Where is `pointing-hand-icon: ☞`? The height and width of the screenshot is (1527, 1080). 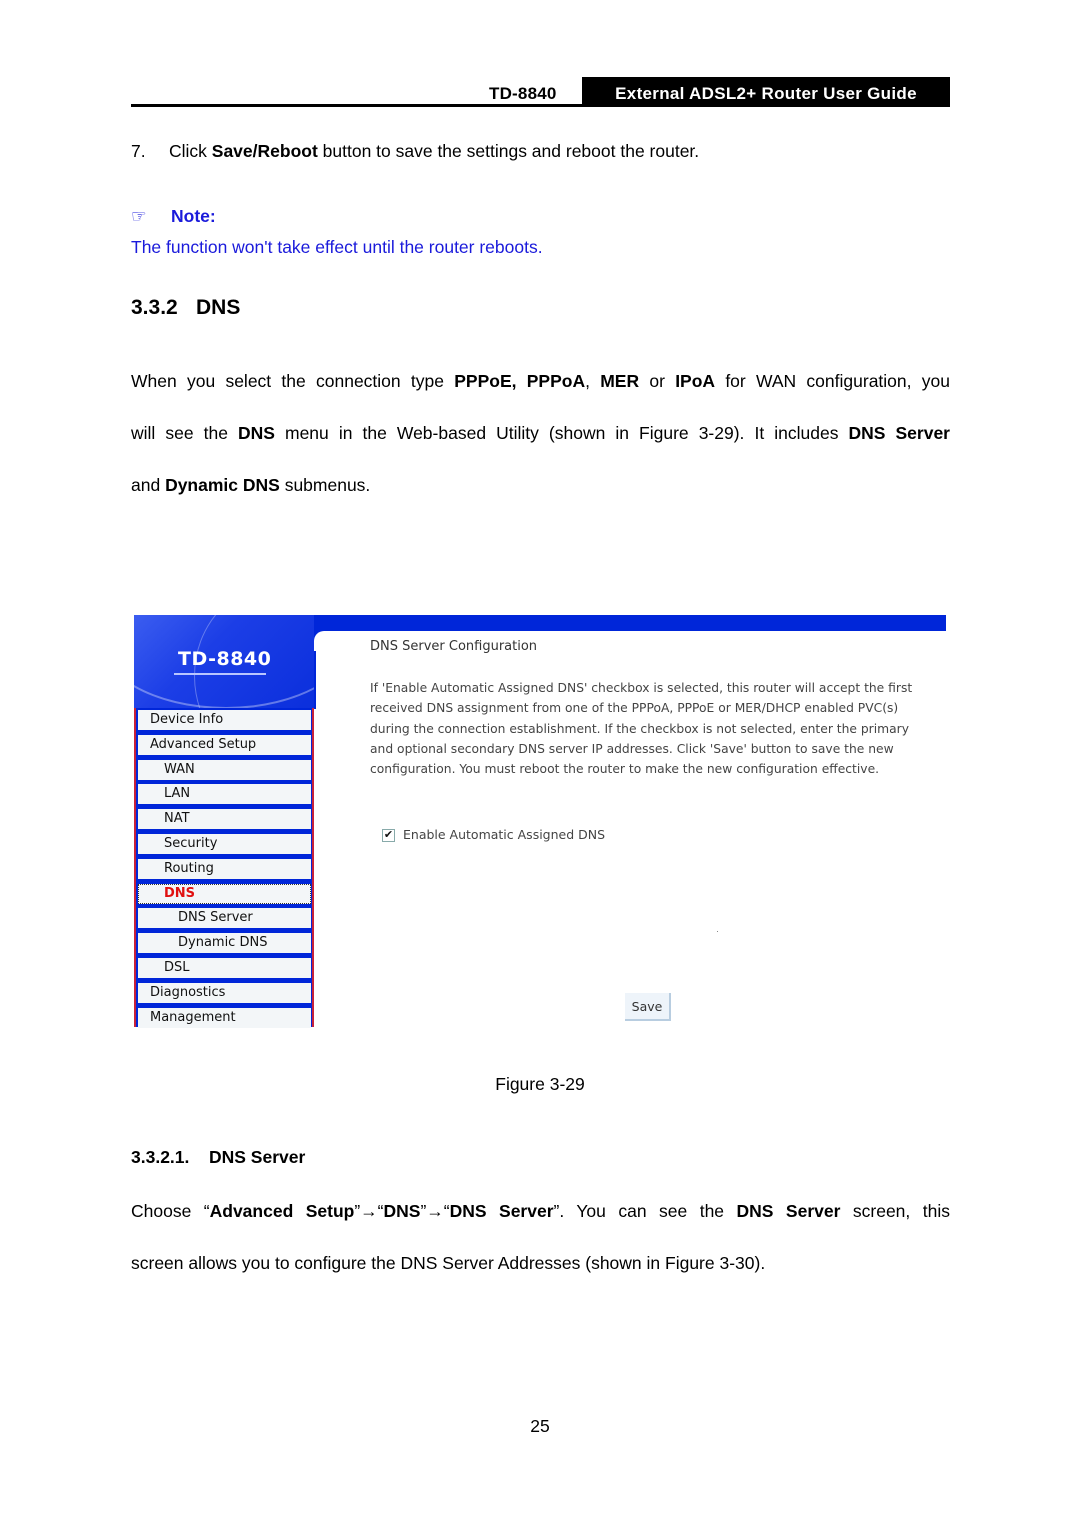 pointing-hand-icon: ☞ is located at coordinates (139, 216).